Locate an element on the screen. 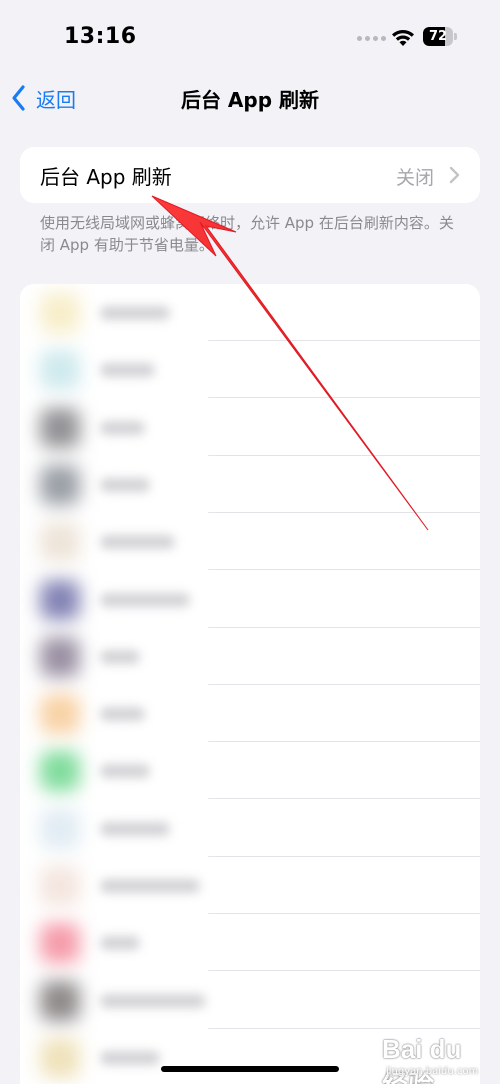 The image size is (500, 1084). battery-level: 72 is located at coordinates (438, 36).